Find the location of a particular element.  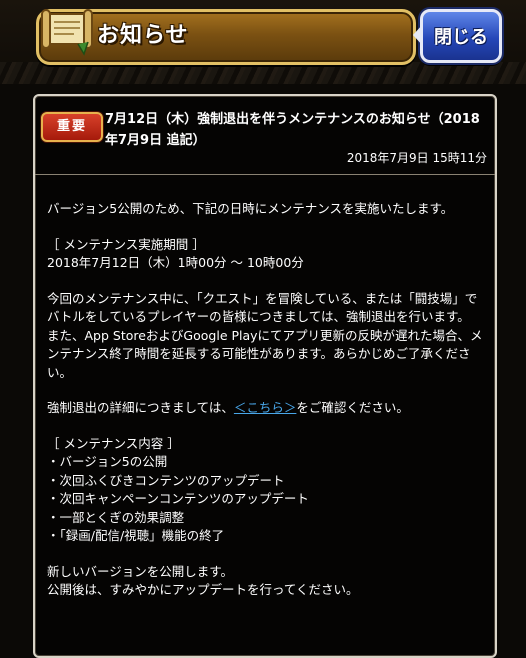

contents-heading: ［ メンテナンス内容 ］ is located at coordinates (113, 443).